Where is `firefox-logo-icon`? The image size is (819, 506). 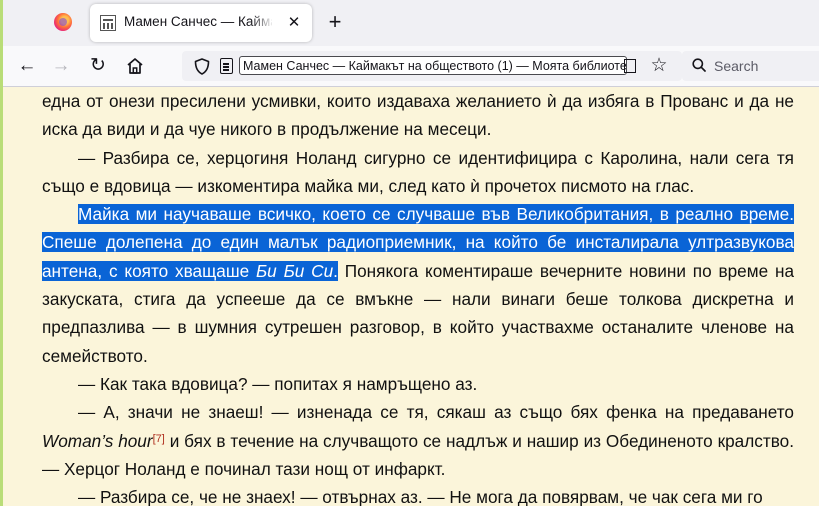
firefox-logo-icon is located at coordinates (63, 22).